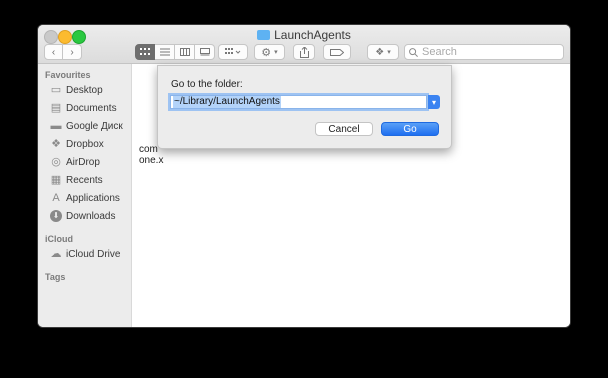 Image resolution: width=608 pixels, height=378 pixels. I want to click on search-placeholder: Search, so click(439, 52).